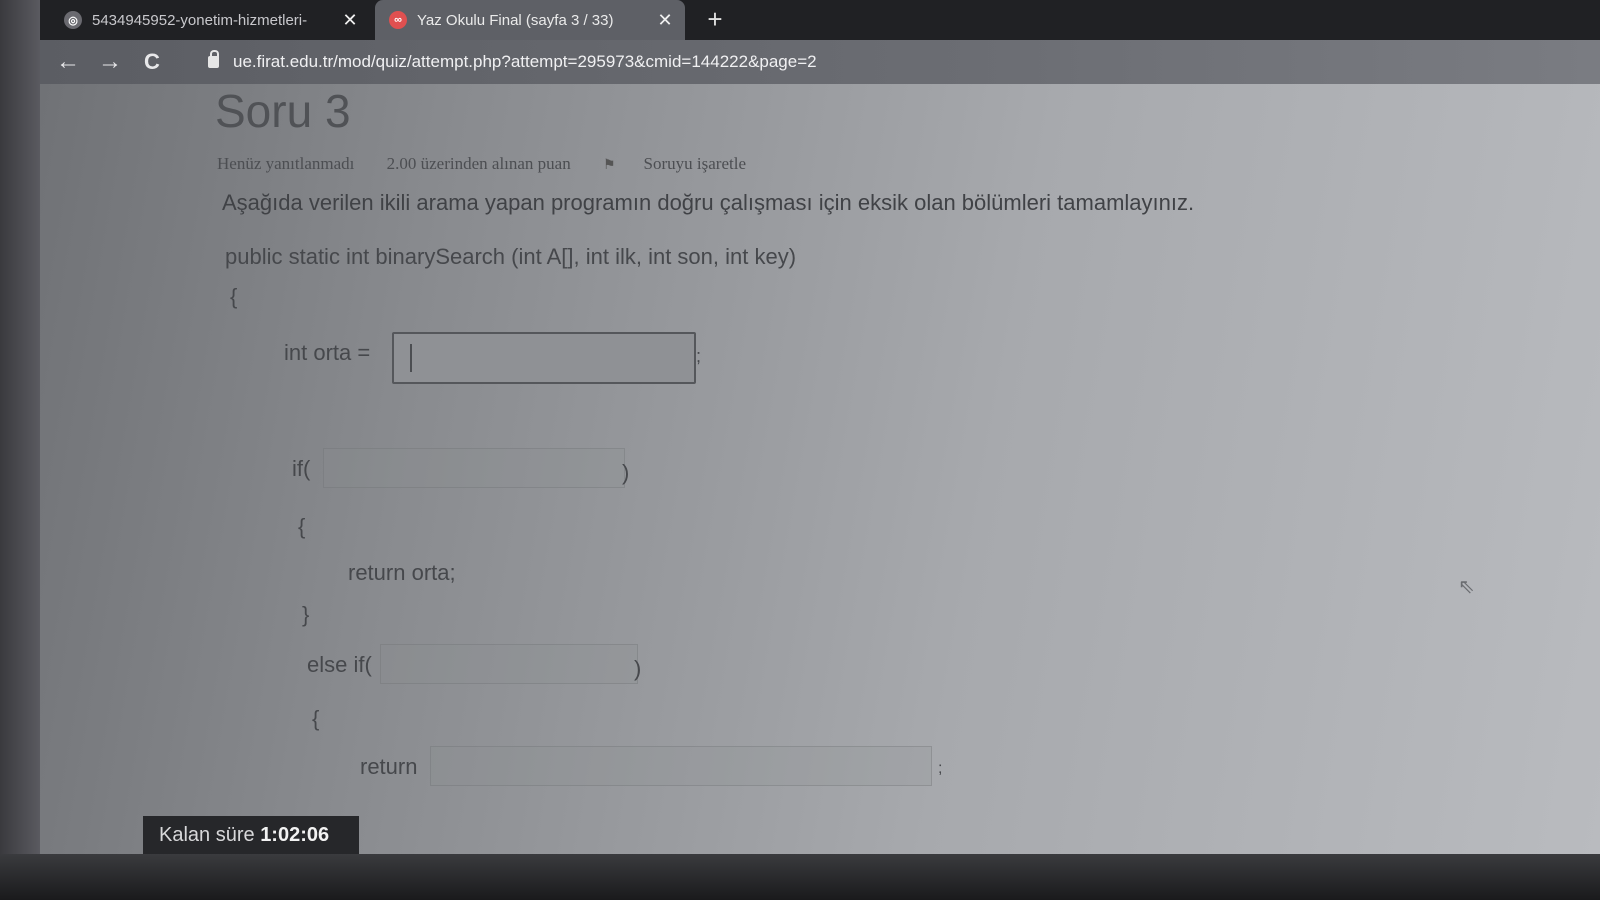 This screenshot has height=900, width=1600. What do you see at coordinates (306, 614) in the screenshot?
I see `brace-close: }` at bounding box center [306, 614].